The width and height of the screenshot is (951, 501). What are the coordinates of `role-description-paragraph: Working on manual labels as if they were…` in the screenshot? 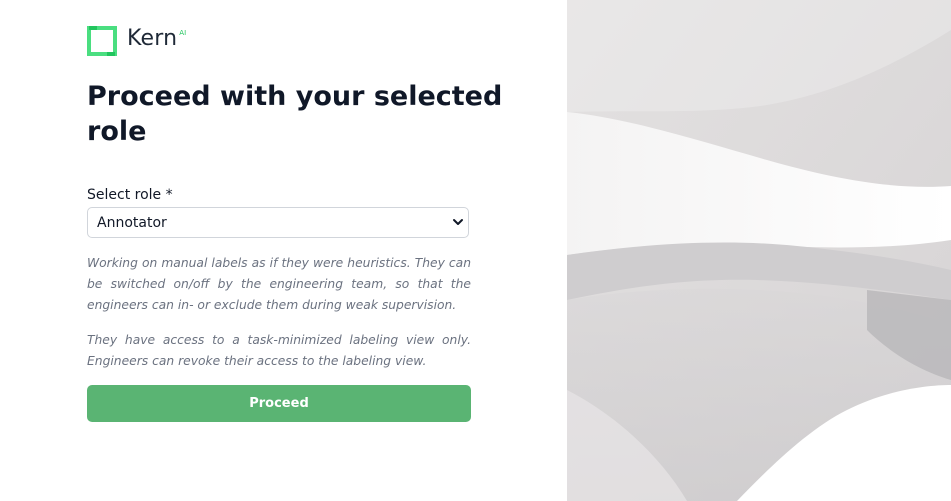 It's located at (279, 284).